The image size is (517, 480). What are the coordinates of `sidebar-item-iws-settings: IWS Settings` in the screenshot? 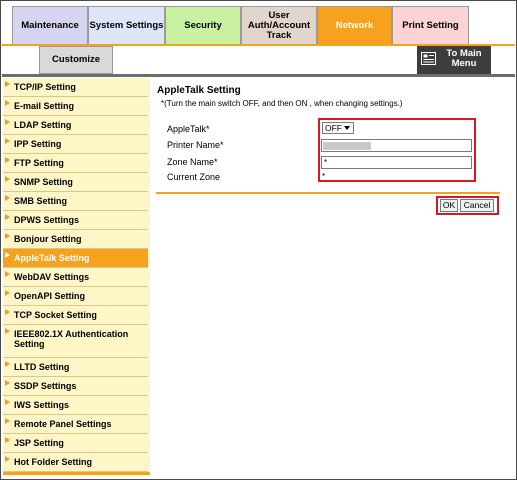 It's located at (75, 405).